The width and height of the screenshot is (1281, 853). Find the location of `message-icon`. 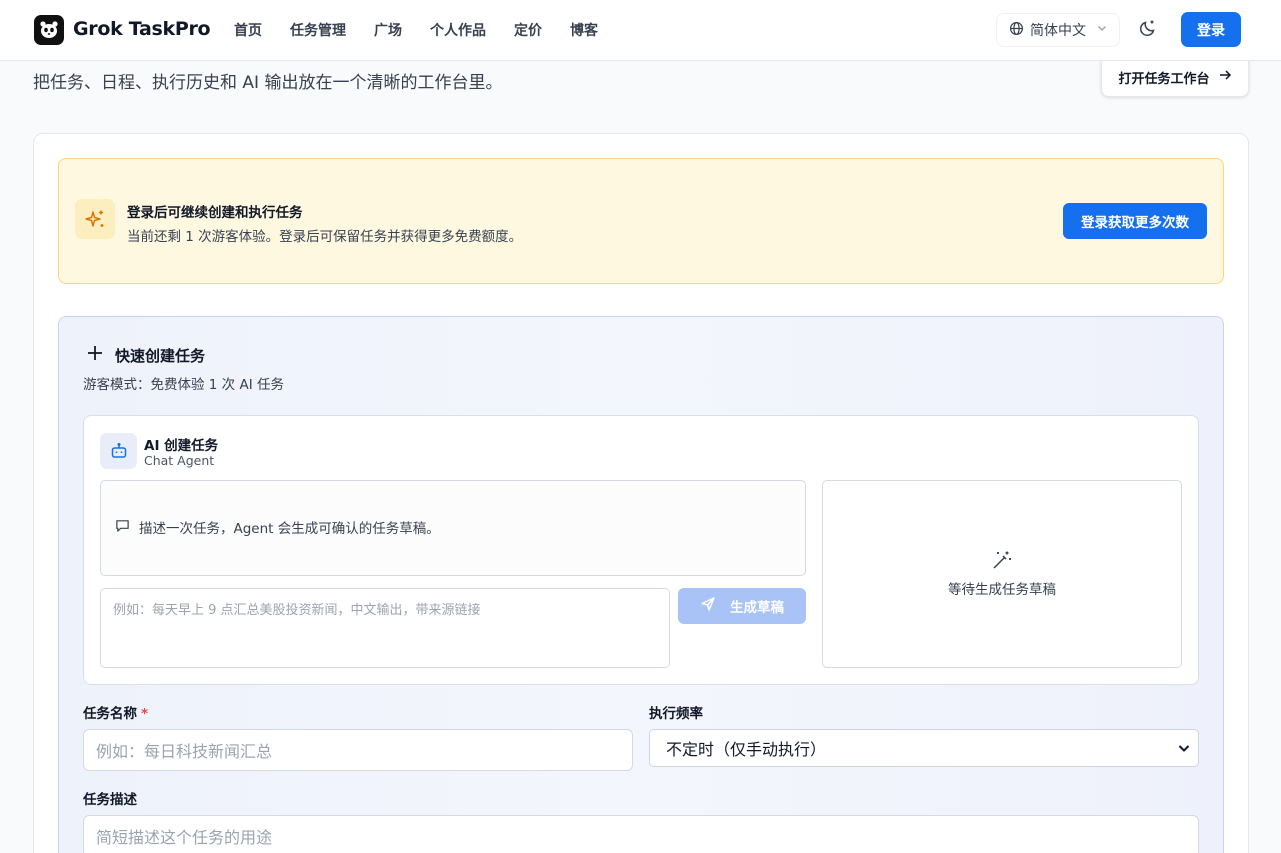

message-icon is located at coordinates (122, 527).